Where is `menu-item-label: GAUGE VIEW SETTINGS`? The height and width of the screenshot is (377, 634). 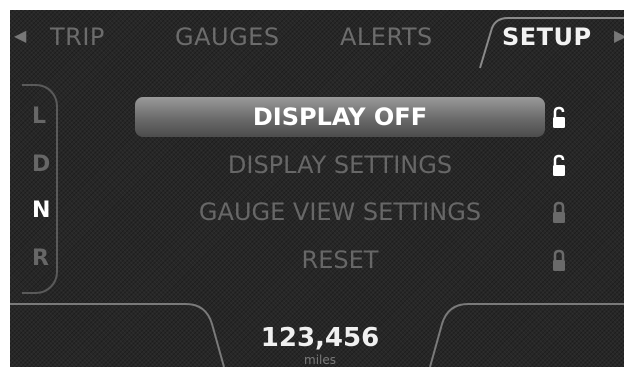 menu-item-label: GAUGE VIEW SETTINGS is located at coordinates (340, 212).